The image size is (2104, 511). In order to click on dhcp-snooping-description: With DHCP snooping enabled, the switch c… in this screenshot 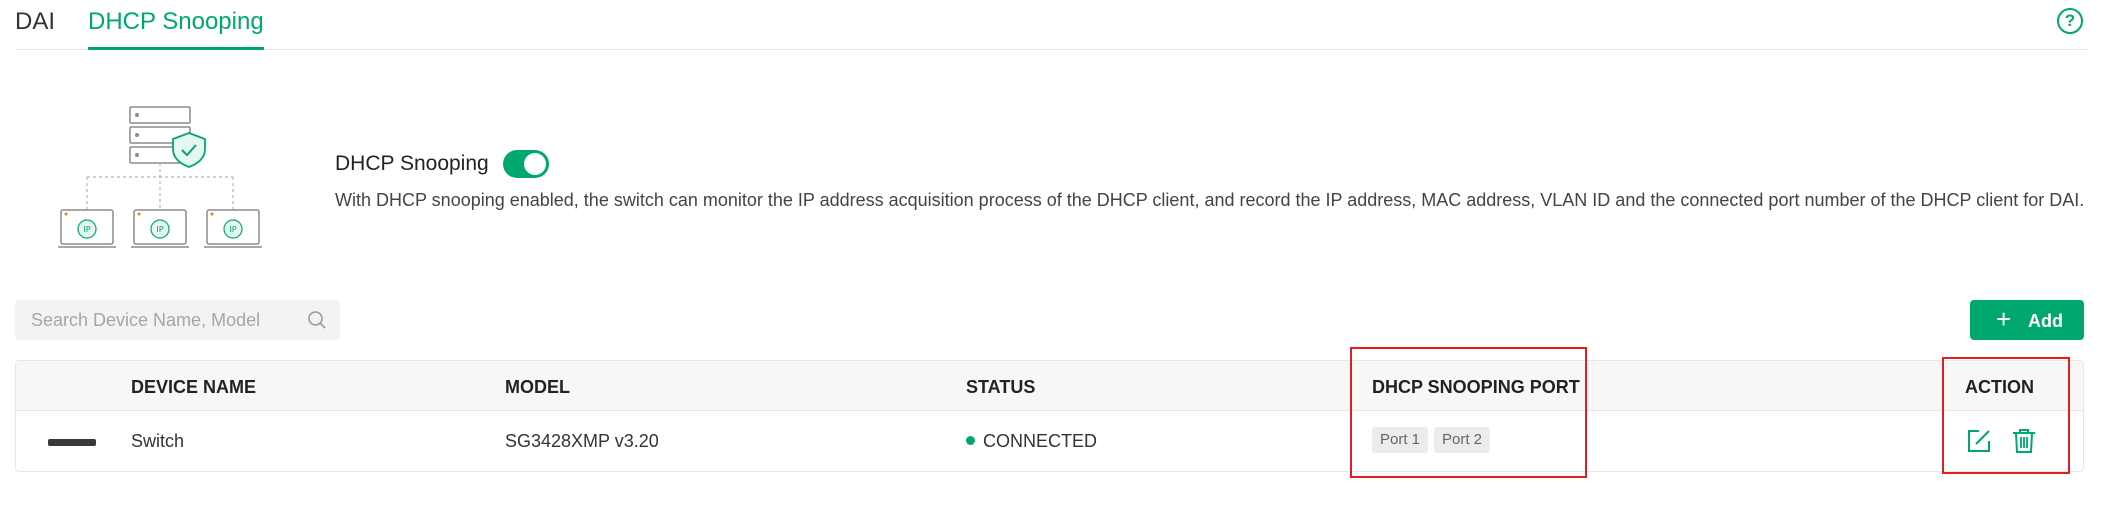, I will do `click(1210, 200)`.